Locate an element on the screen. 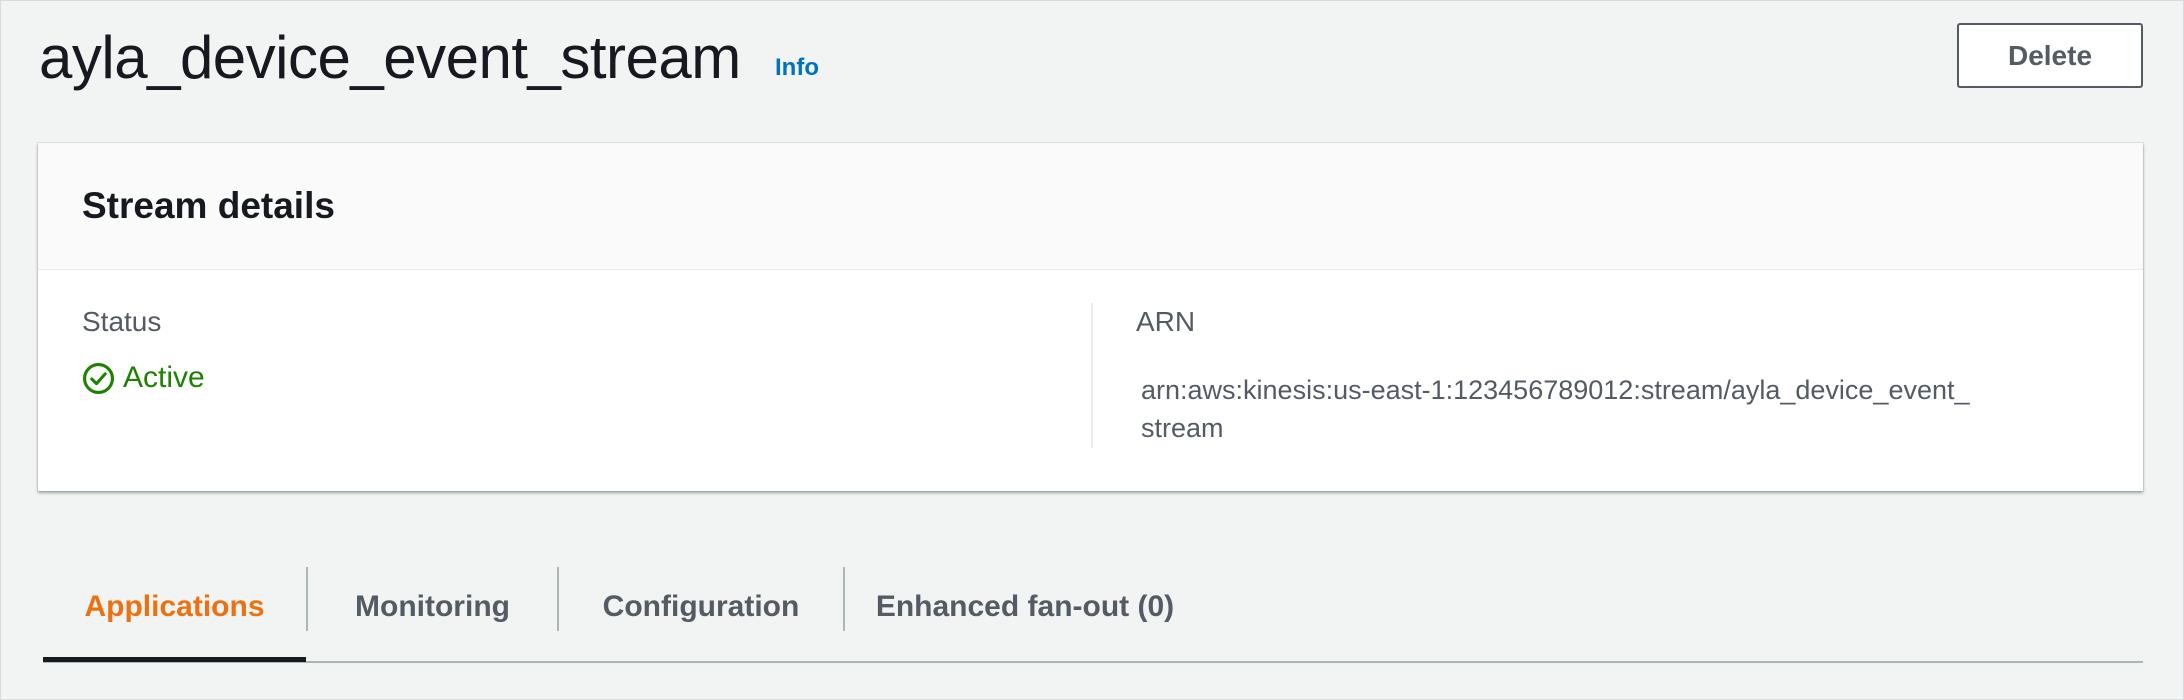 This screenshot has height=700, width=2184. active-tab-underline is located at coordinates (174, 659).